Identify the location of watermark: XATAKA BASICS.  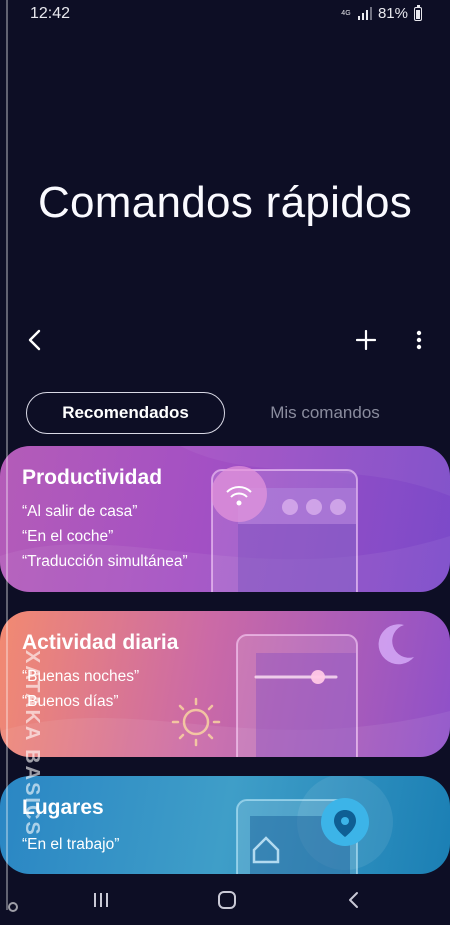
(28, 765).